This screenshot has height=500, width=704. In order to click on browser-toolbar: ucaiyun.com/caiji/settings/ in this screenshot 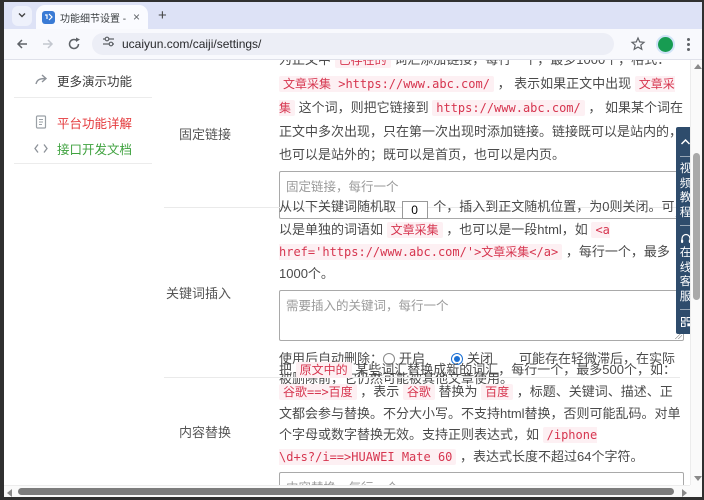, I will do `click(353, 44)`.